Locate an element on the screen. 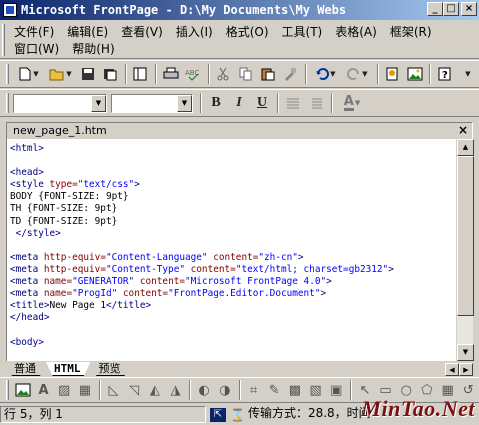  folder-list-button is located at coordinates (140, 74).